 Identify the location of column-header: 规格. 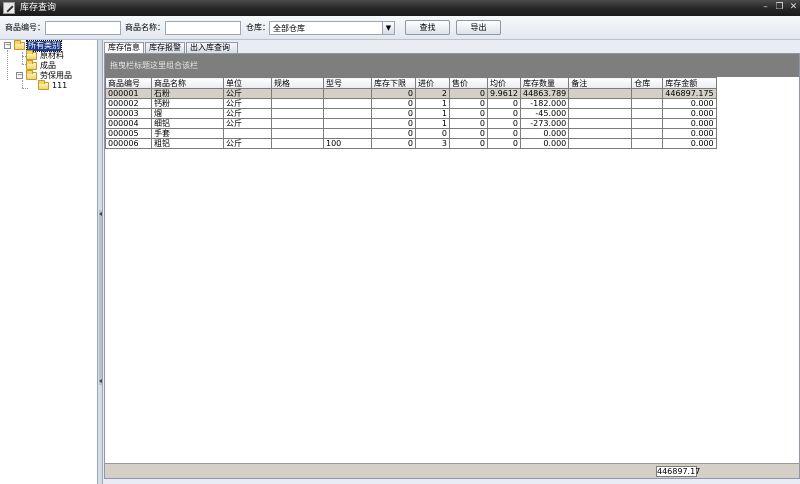
(297, 83).